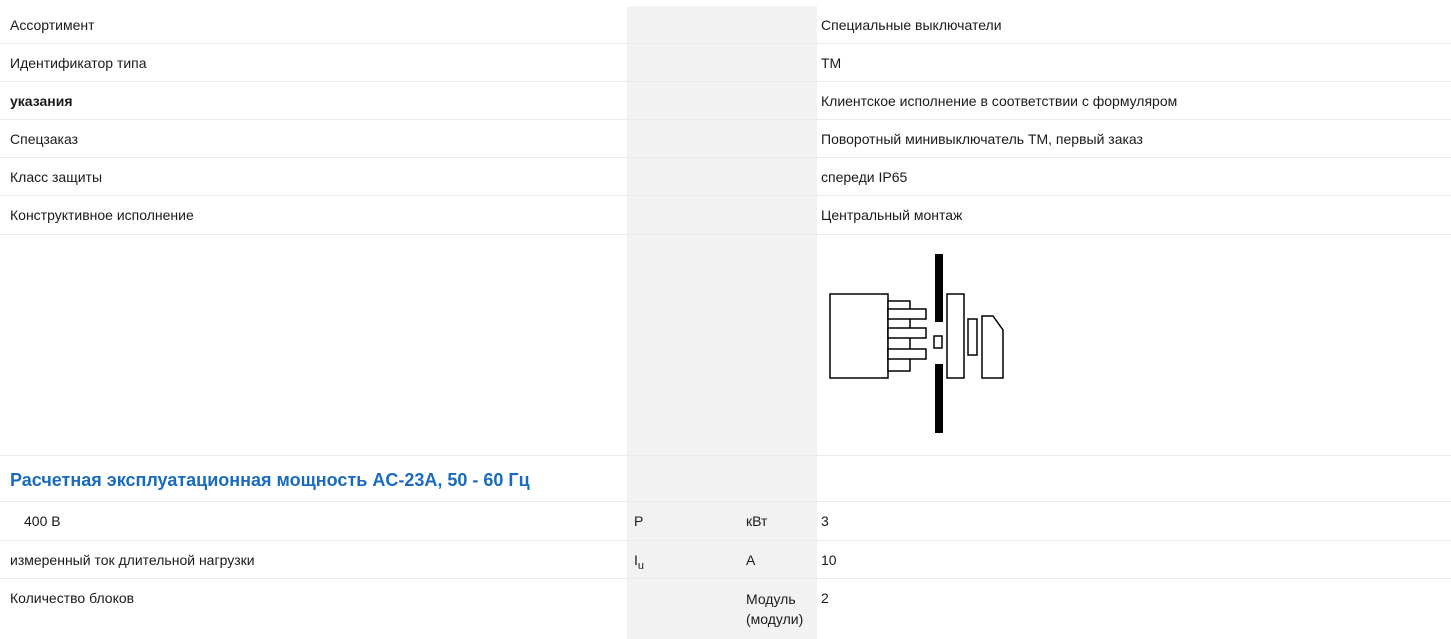 This screenshot has height=639, width=1451. What do you see at coordinates (639, 521) in the screenshot?
I see `row-symbol: P` at bounding box center [639, 521].